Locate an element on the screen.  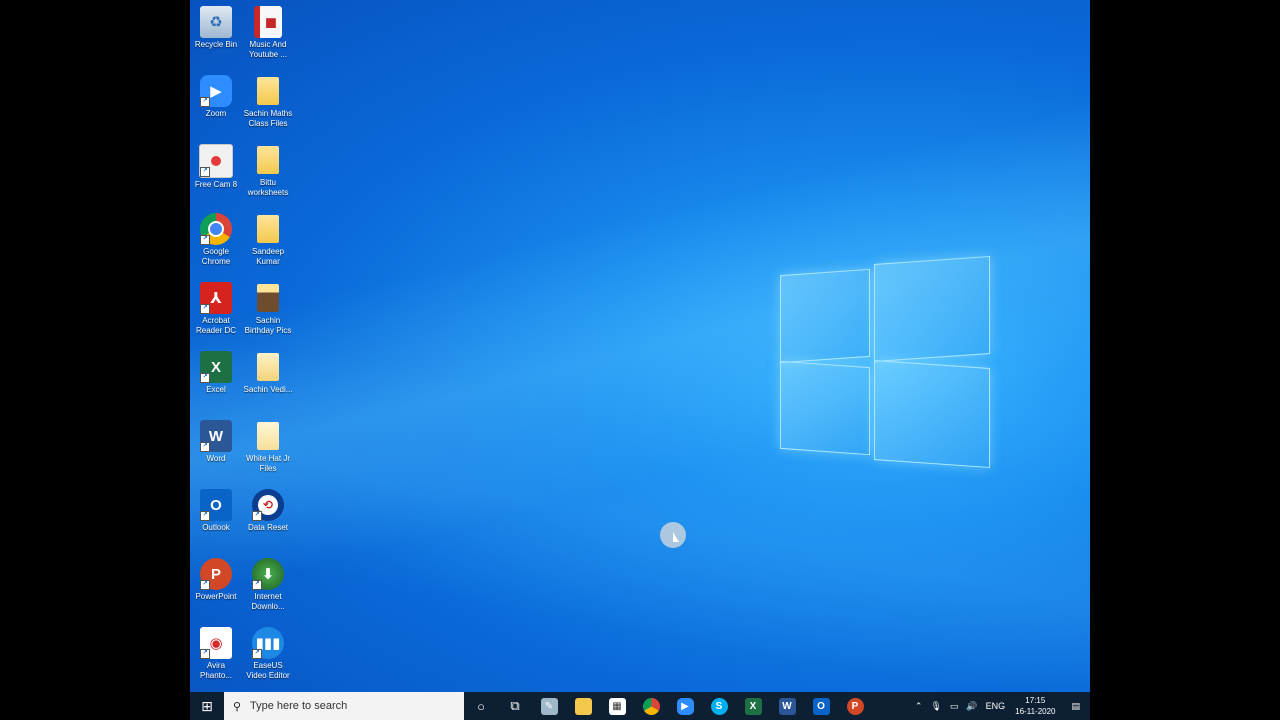
taskbar-app-outlook: O is located at coordinates (821, 706).